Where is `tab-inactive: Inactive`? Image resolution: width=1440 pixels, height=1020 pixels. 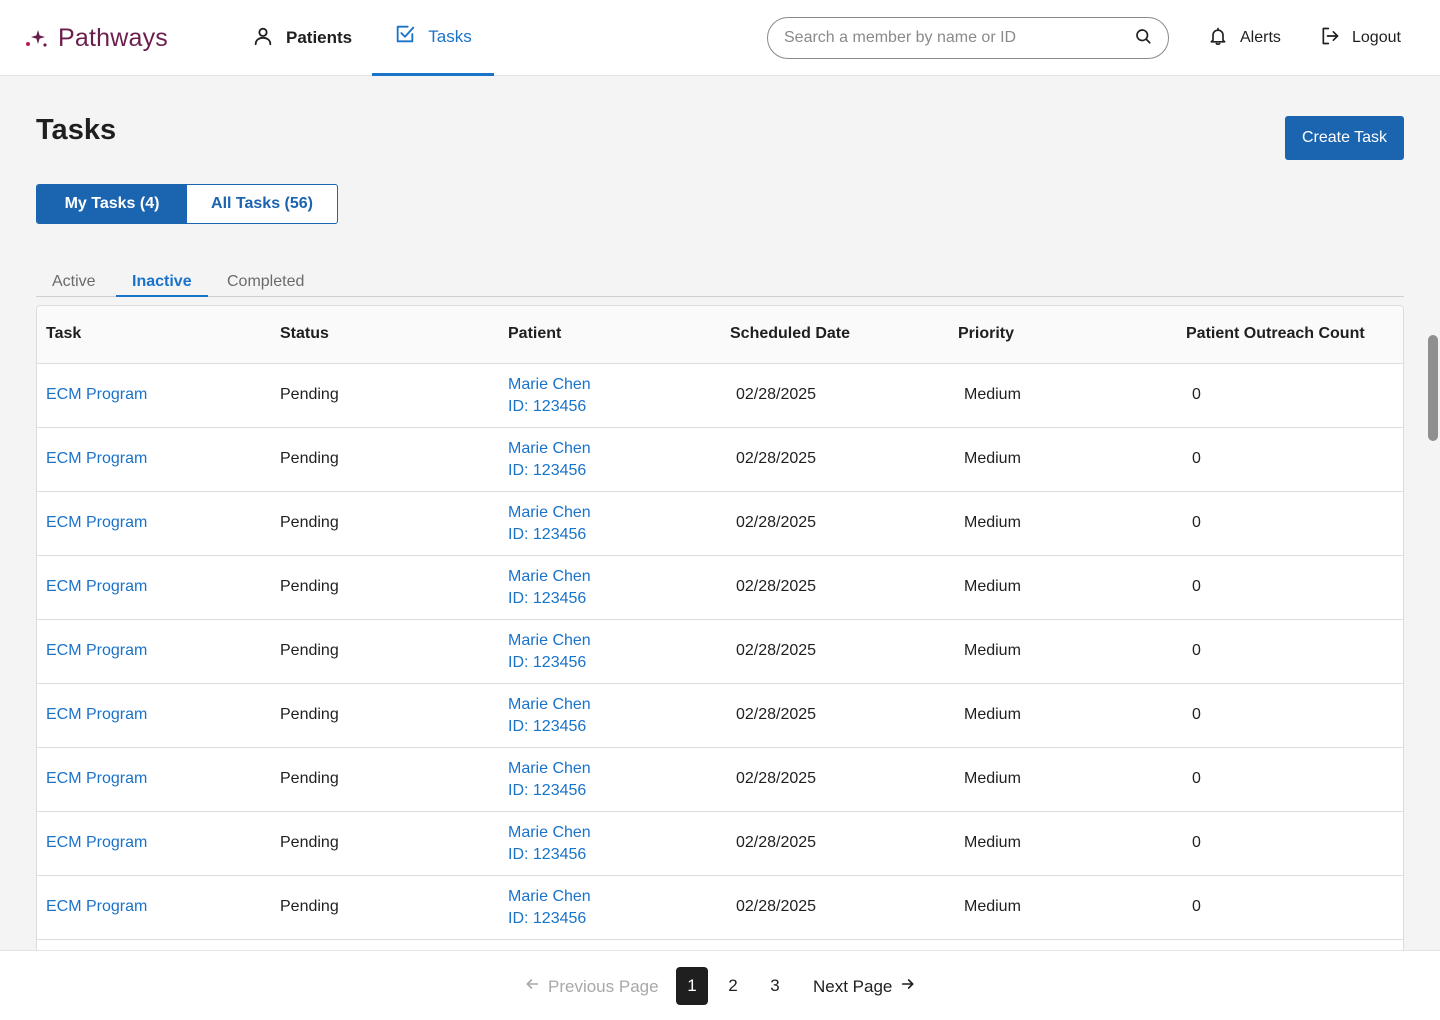
tab-inactive: Inactive is located at coordinates (162, 282).